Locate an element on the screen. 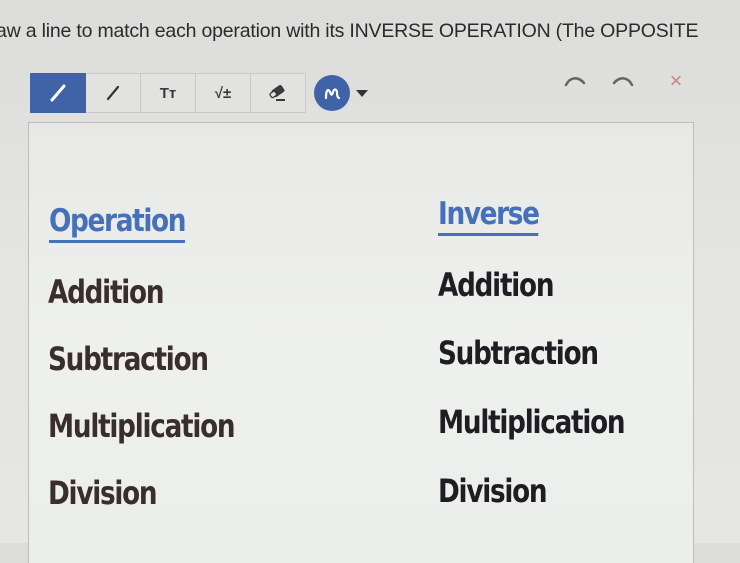 The height and width of the screenshot is (563, 740). text-size-icon: Tт is located at coordinates (168, 93).